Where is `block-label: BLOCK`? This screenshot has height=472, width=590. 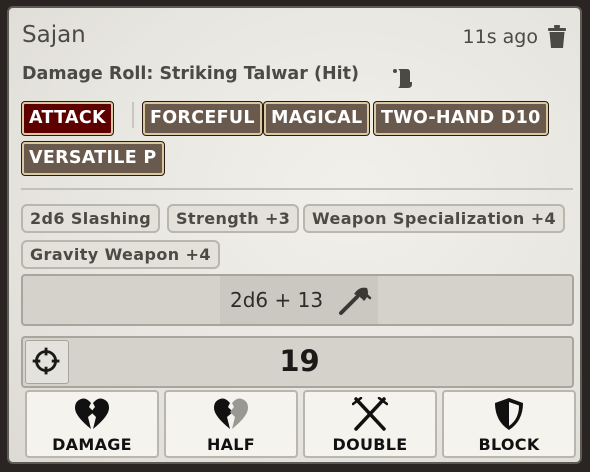 block-label: BLOCK is located at coordinates (509, 444).